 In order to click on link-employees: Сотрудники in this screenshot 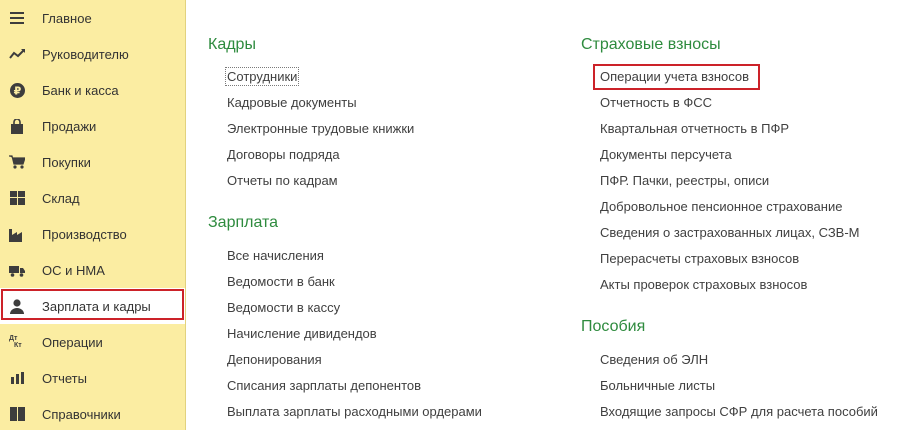, I will do `click(262, 76)`.